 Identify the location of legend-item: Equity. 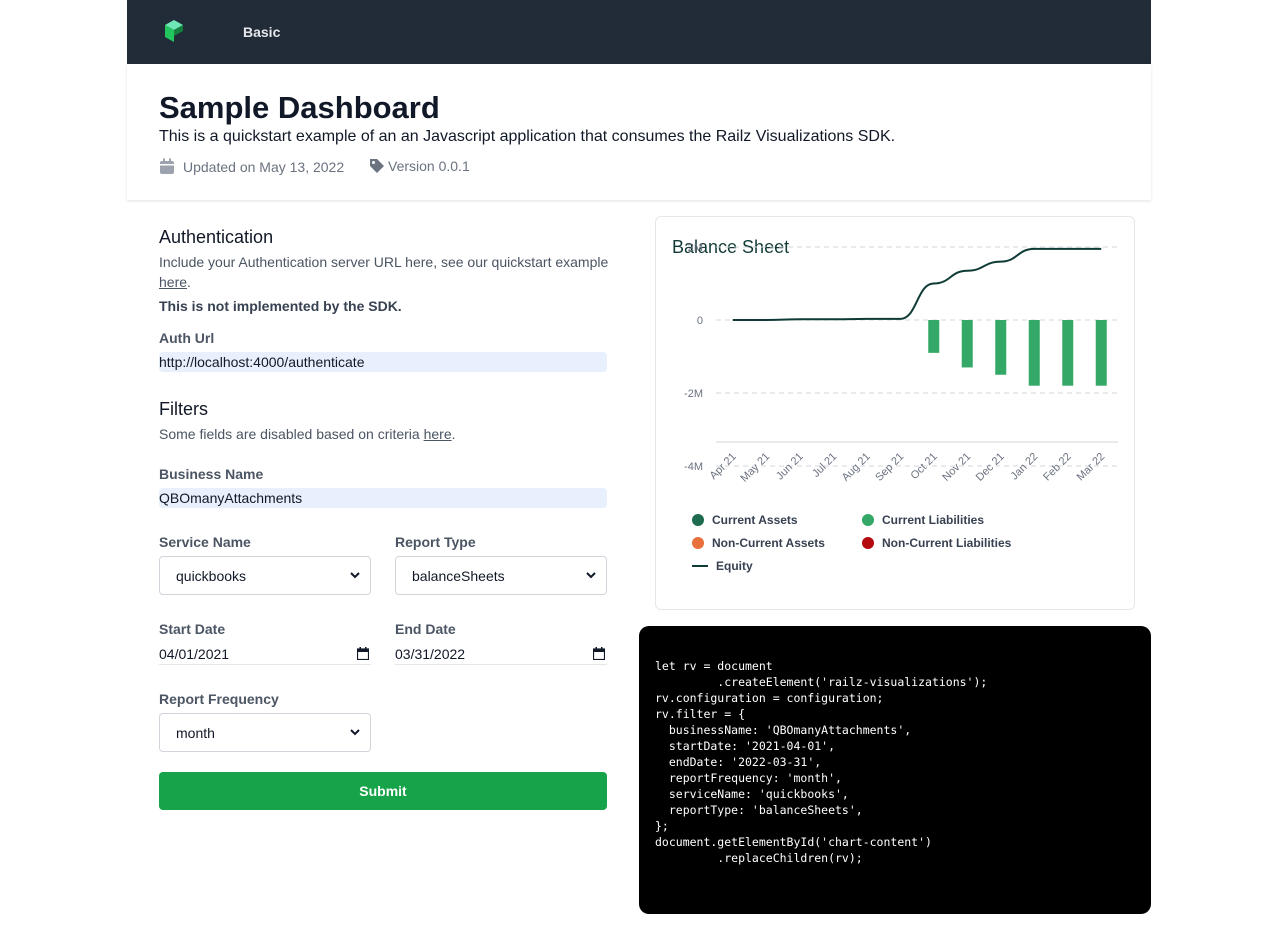
(722, 566).